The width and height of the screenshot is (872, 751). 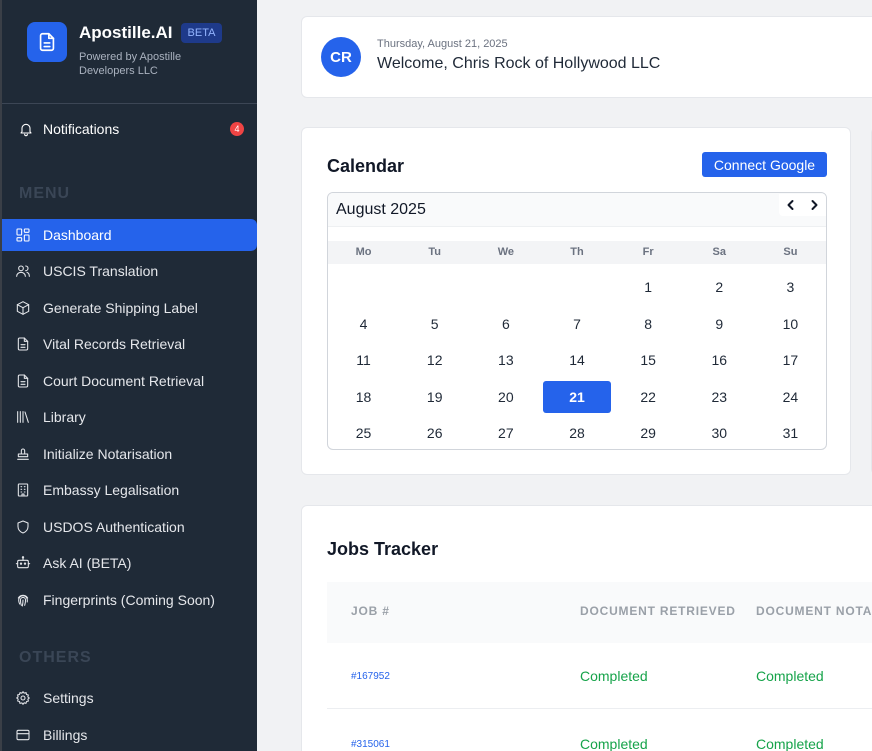 I want to click on sidebar-item-embassy-legalisation: Embassy Legalisation, so click(x=129, y=490).